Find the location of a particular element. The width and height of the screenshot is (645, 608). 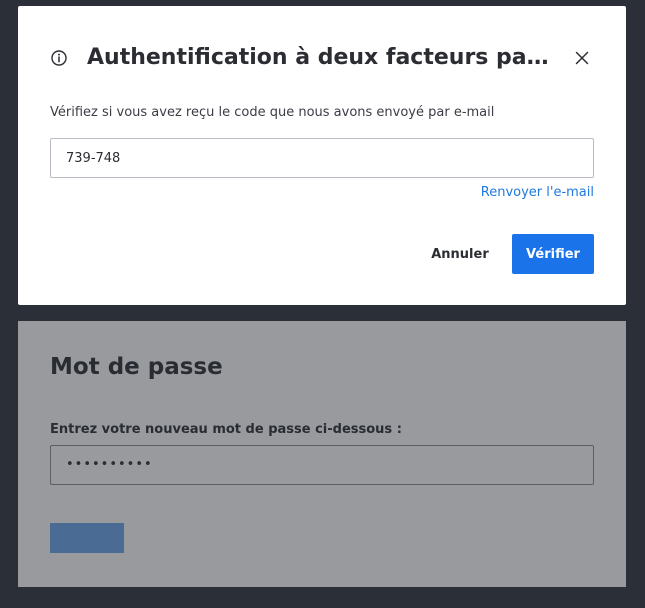

close-button is located at coordinates (582, 58).